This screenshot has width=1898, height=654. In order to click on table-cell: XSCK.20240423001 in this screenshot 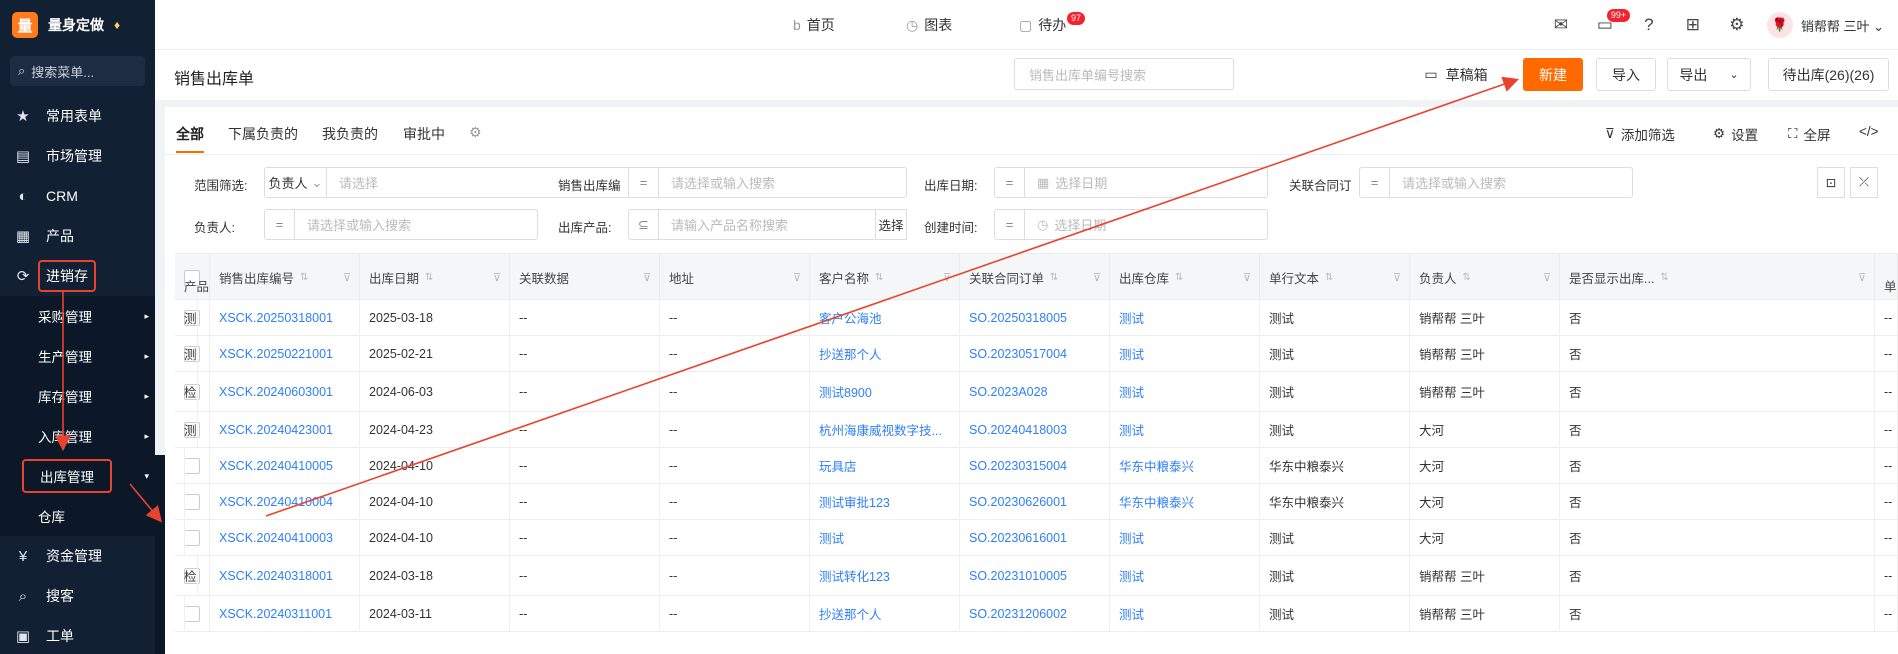, I will do `click(285, 429)`.